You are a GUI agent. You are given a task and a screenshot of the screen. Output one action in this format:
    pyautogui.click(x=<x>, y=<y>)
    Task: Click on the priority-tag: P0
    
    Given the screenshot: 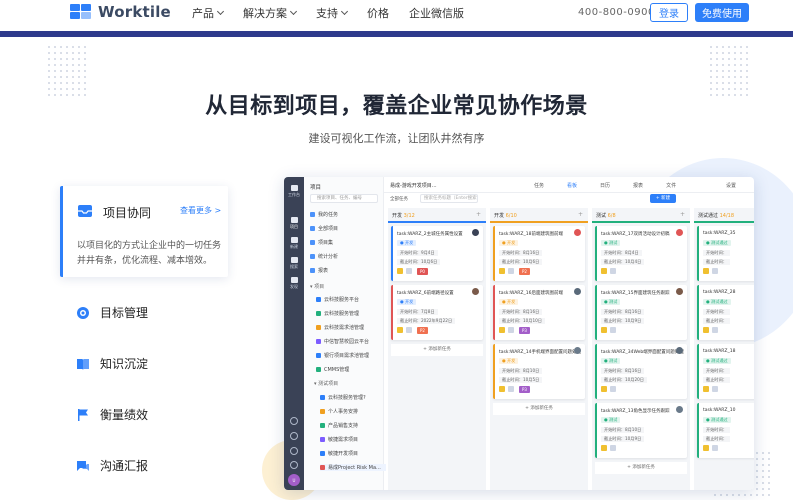 What is the action you would take?
    pyautogui.click(x=422, y=271)
    